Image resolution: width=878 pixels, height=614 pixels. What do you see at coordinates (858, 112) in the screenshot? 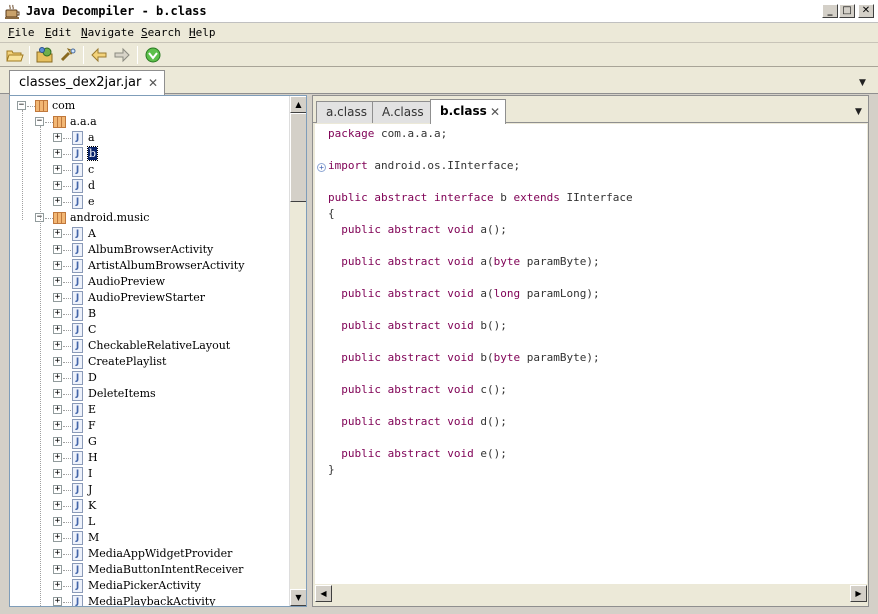
I see `editor-tab-list-dropdown-icon: ▼` at bounding box center [858, 112].